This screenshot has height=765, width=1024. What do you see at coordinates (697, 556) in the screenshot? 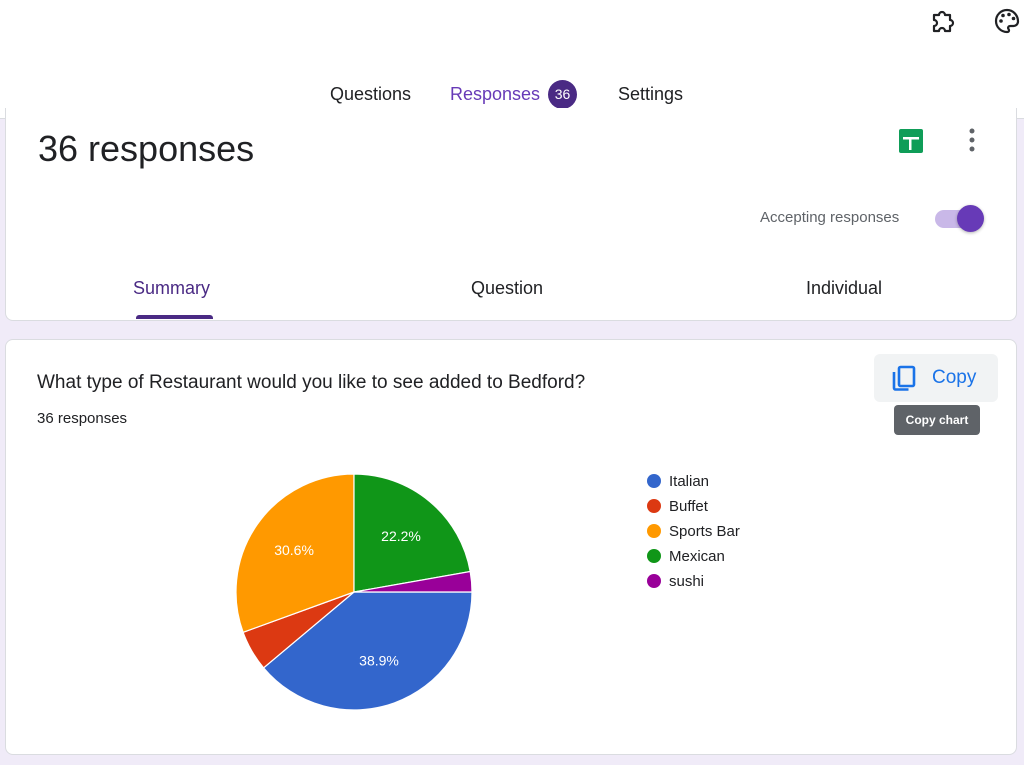
I see `legend-label: Mexican` at bounding box center [697, 556].